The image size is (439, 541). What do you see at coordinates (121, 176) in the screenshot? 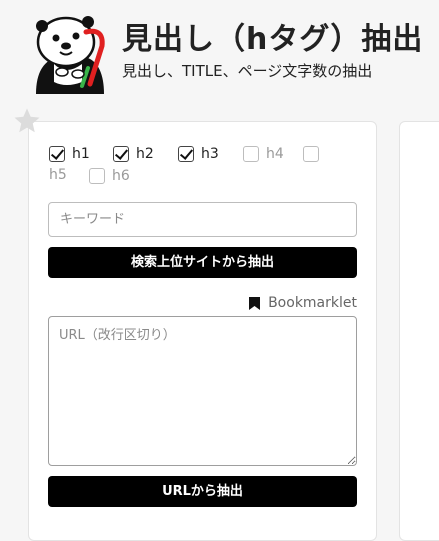
I see `checkbox-h6-label: h6` at bounding box center [121, 176].